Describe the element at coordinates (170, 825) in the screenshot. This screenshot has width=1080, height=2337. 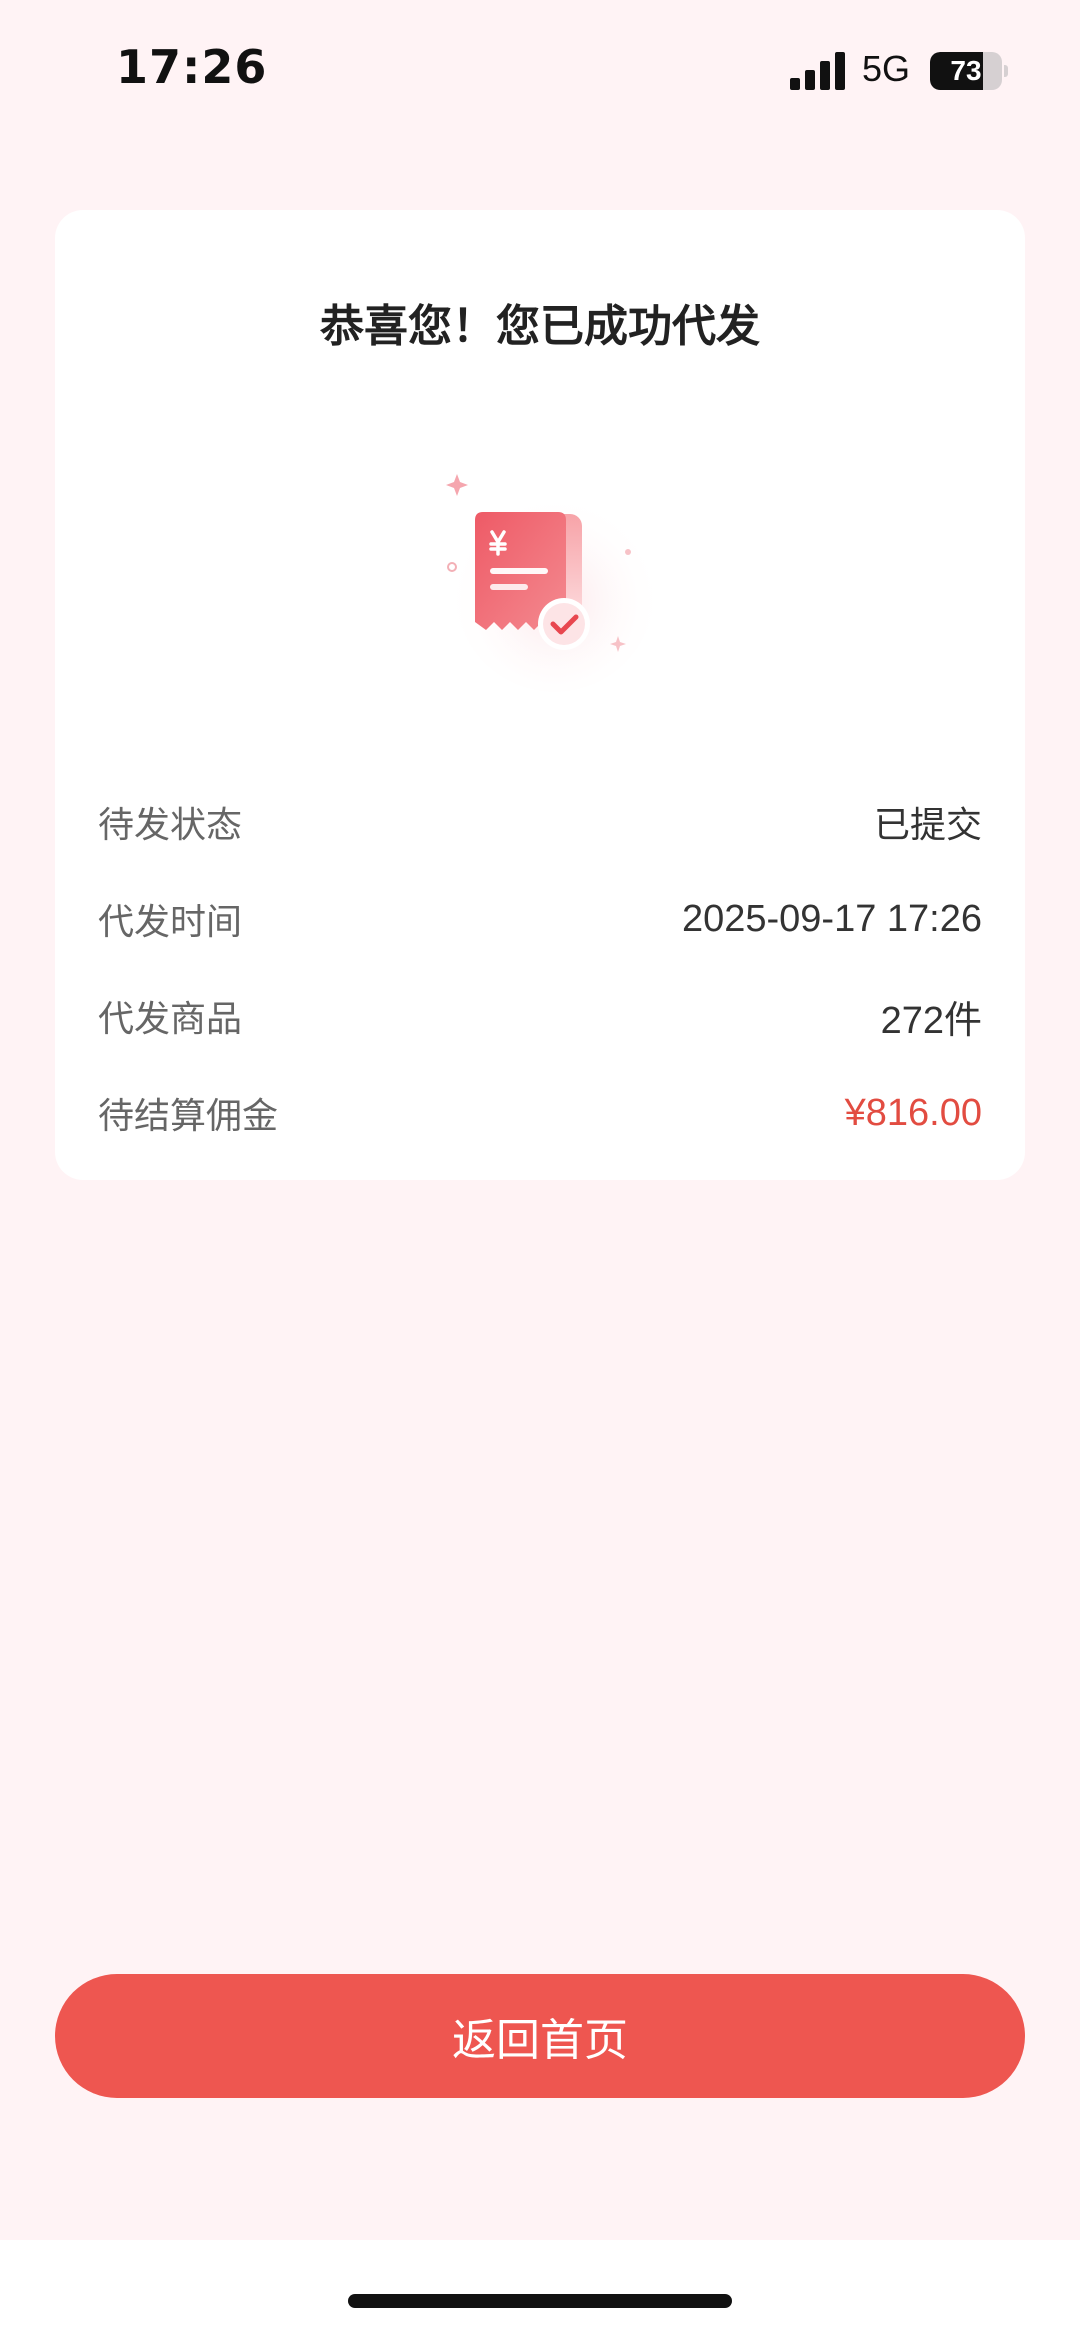
I see `status-label: 待发状态` at that location.